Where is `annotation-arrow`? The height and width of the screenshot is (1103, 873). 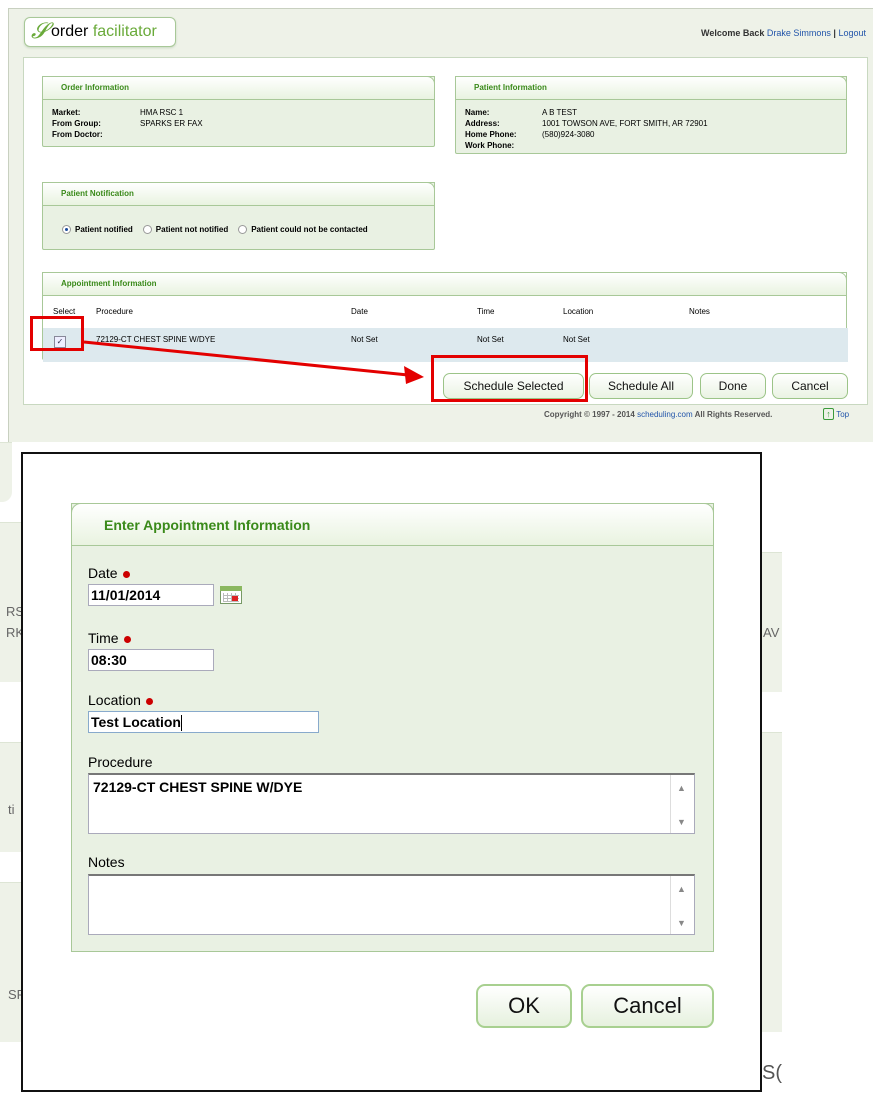
annotation-arrow is located at coordinates (253, 362).